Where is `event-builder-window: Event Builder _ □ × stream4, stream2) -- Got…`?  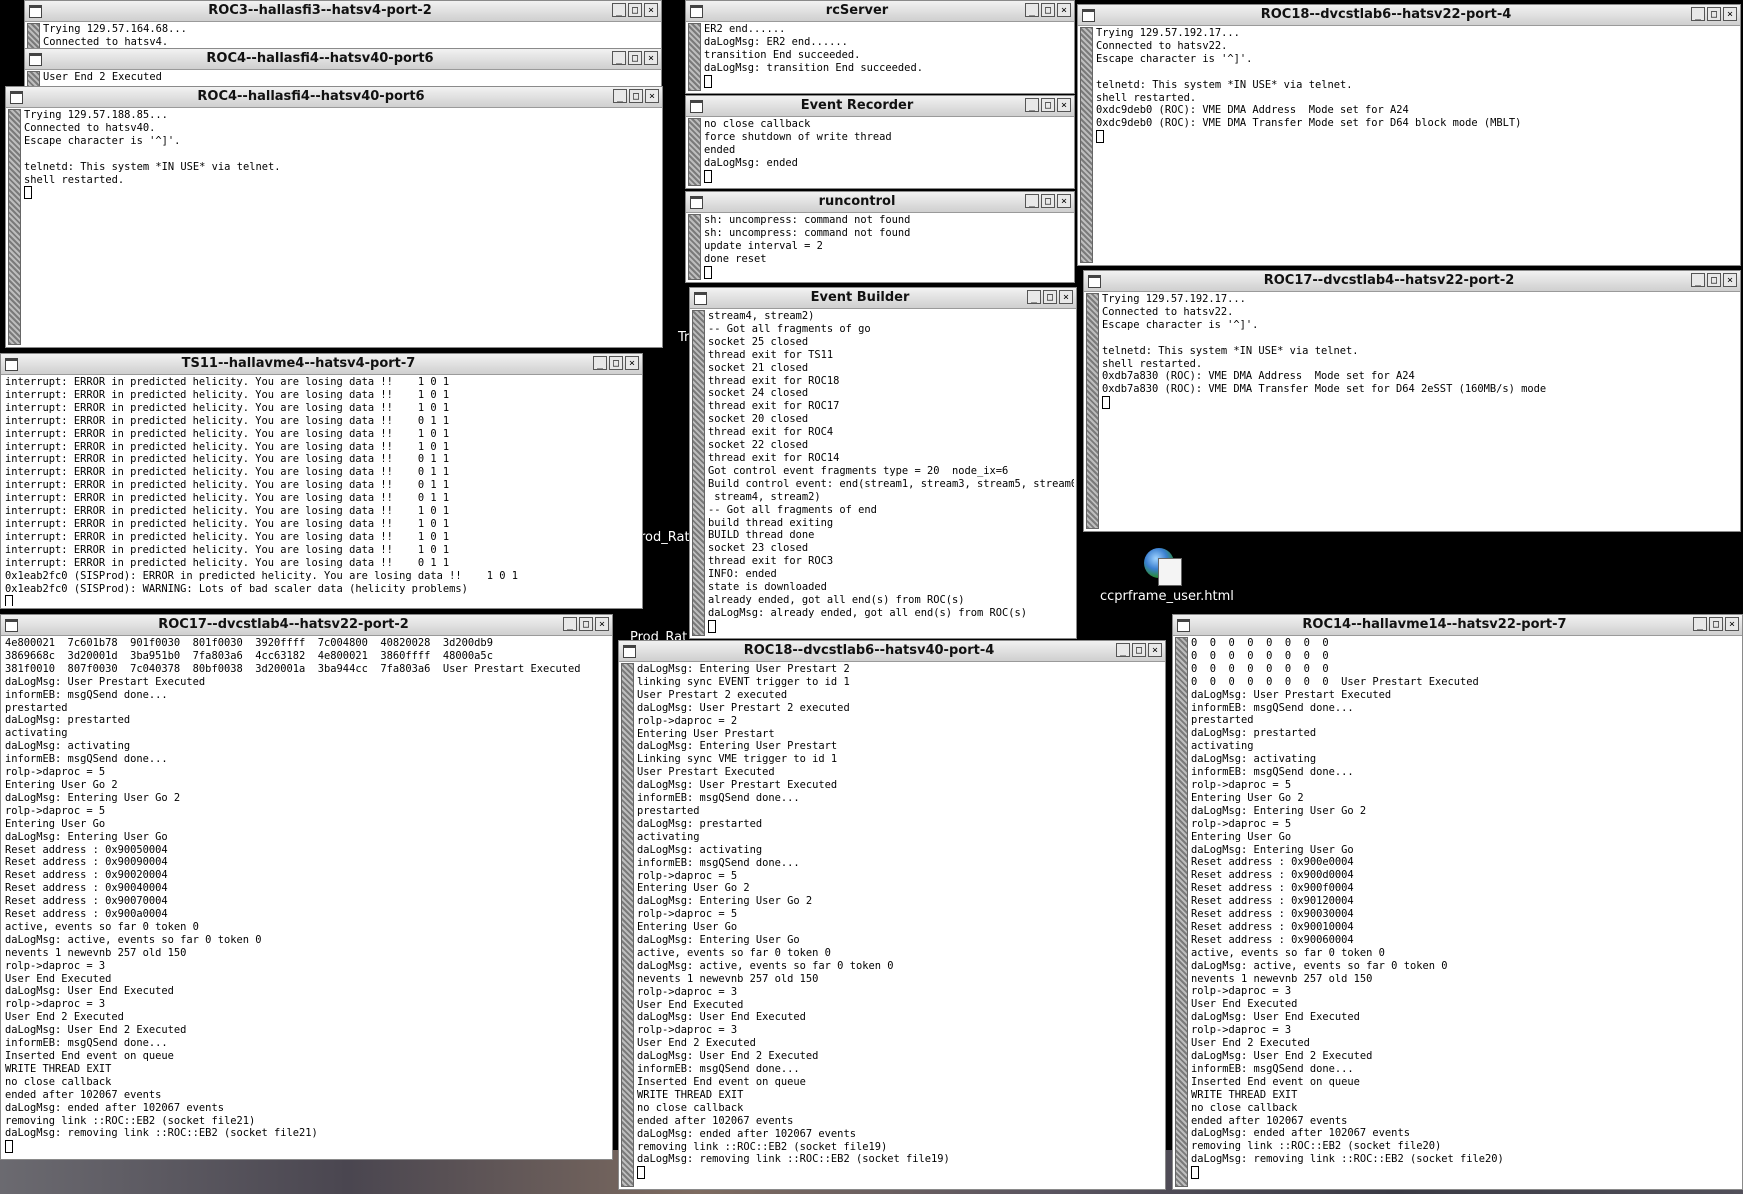 event-builder-window: Event Builder _ □ × stream4, stream2) -- Got… is located at coordinates (883, 463).